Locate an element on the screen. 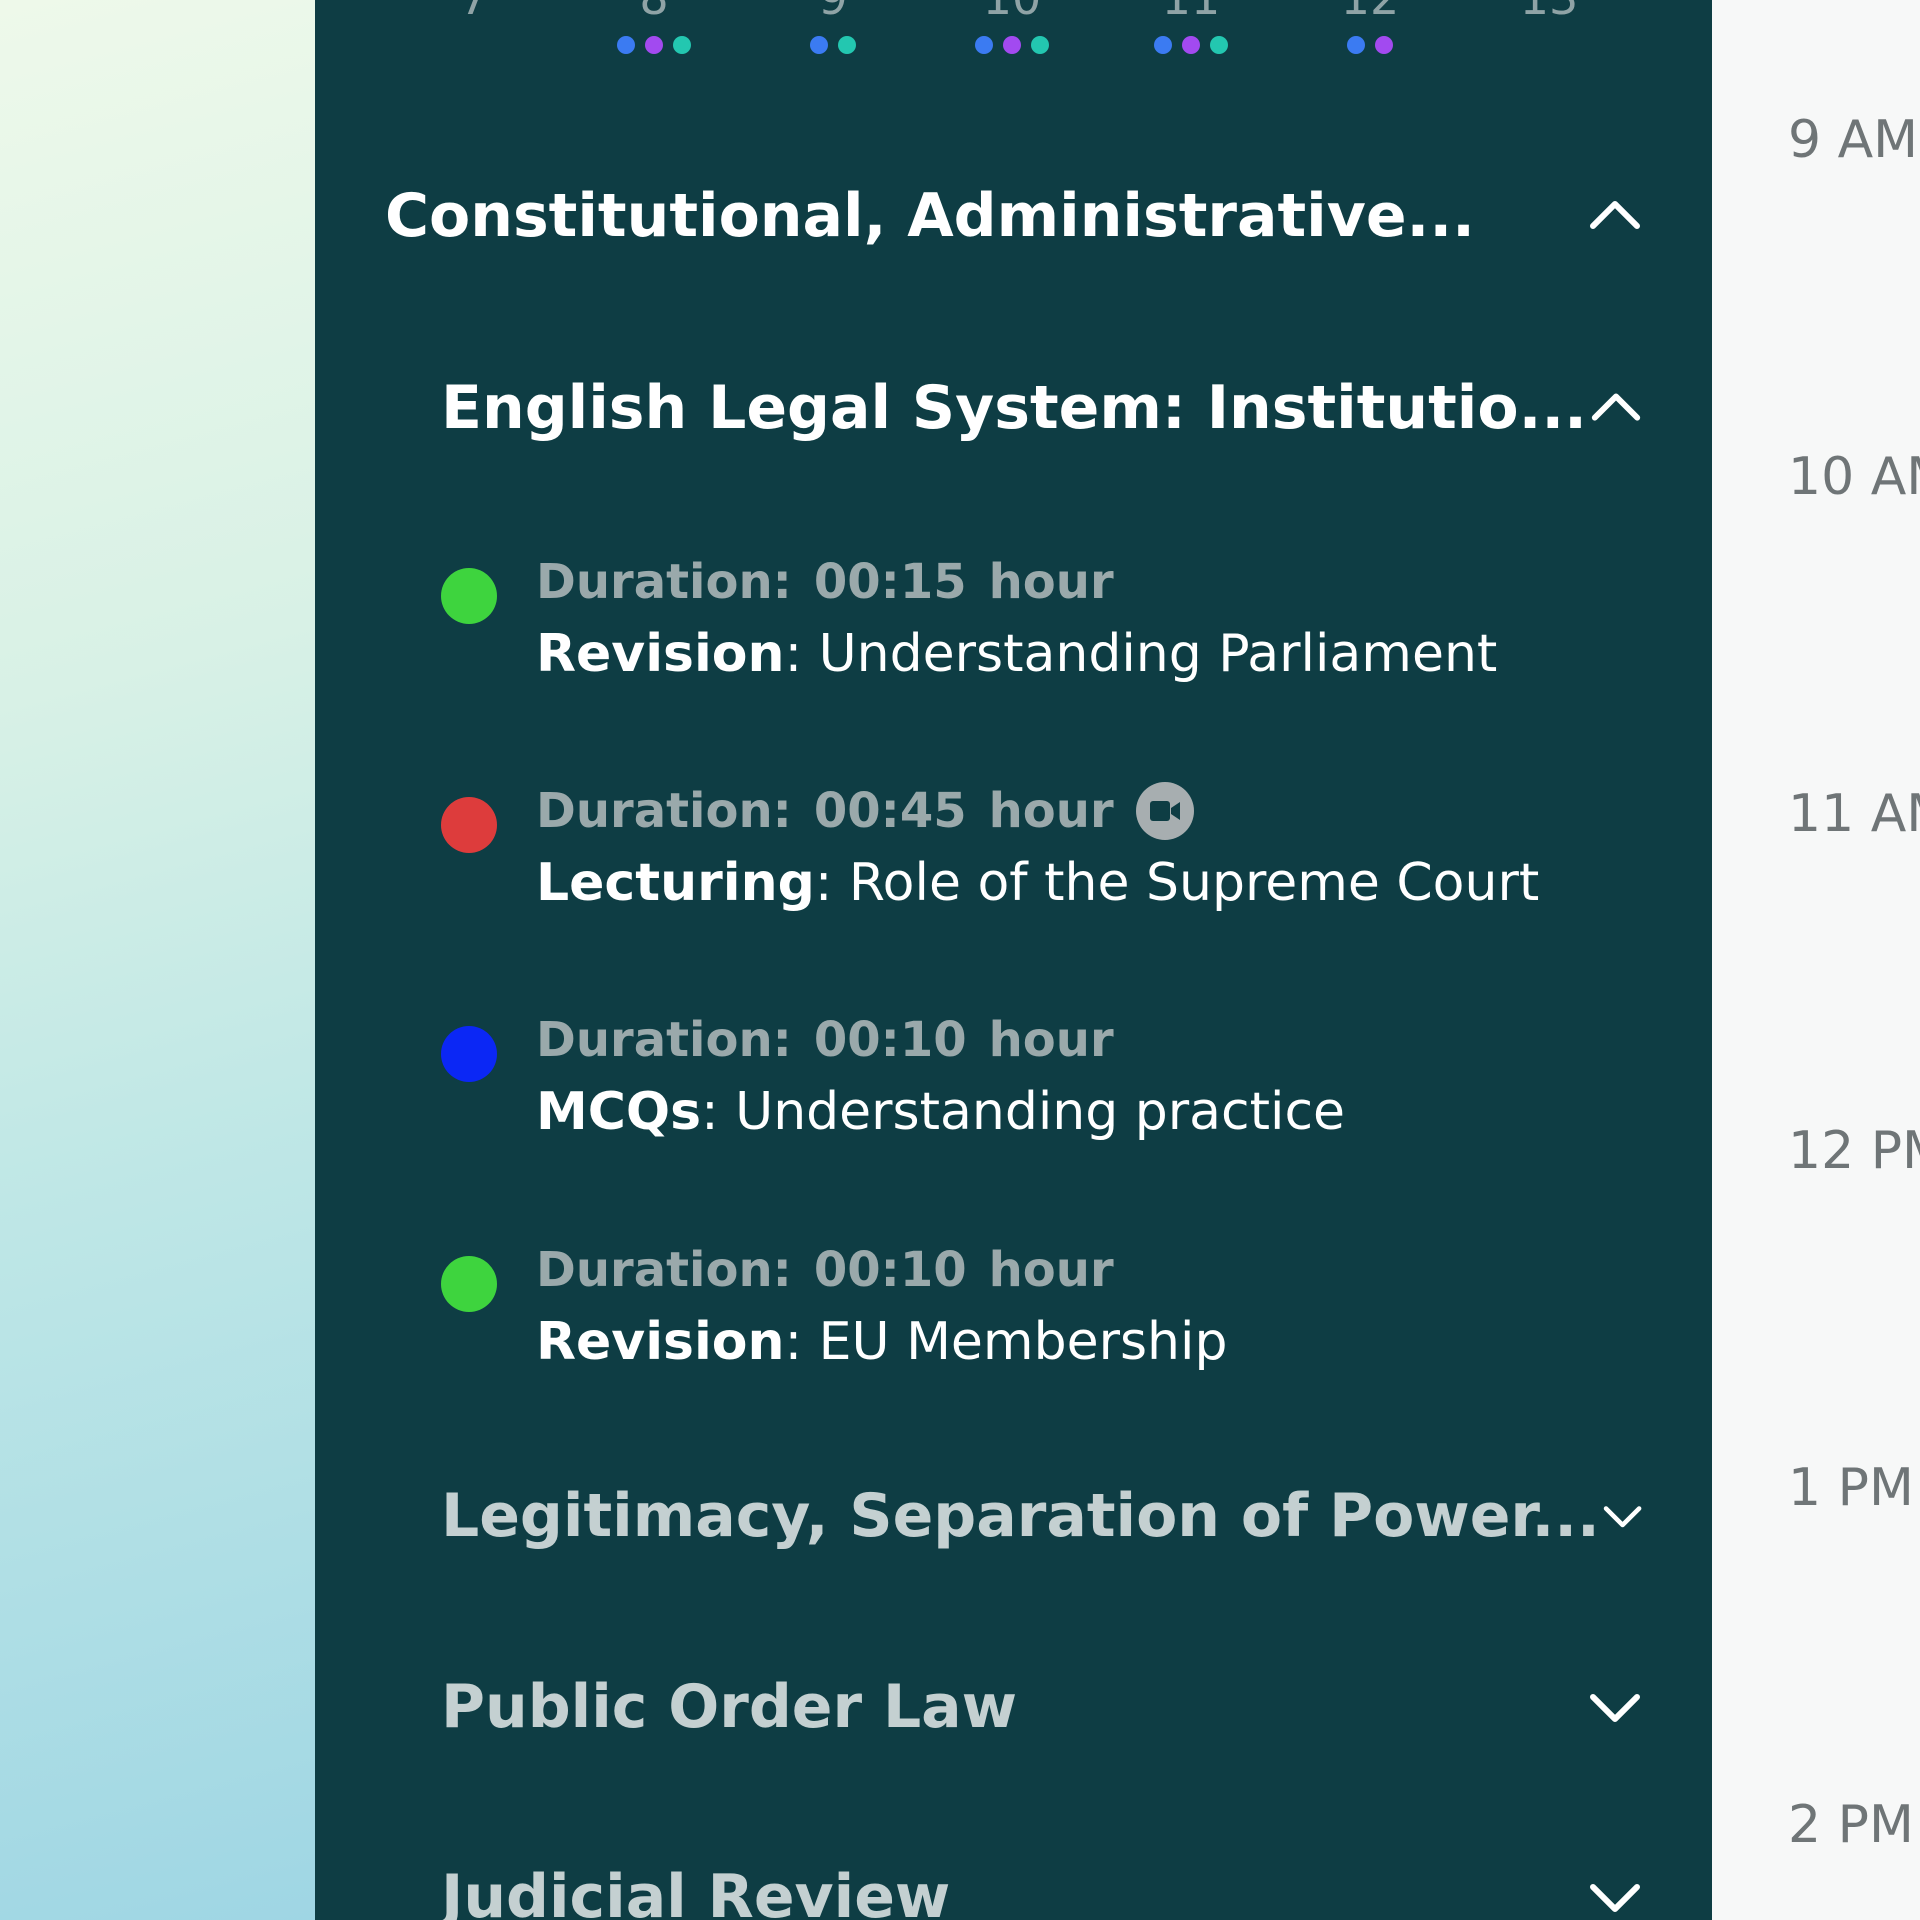 This screenshot has height=1920, width=1920. session-title: Lecturing: Role of the Supreme Court is located at coordinates (1037, 883).